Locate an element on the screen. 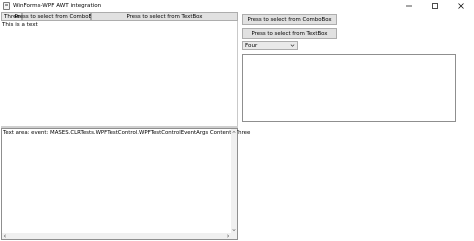  scroll-up-arrow is located at coordinates (234, 132).